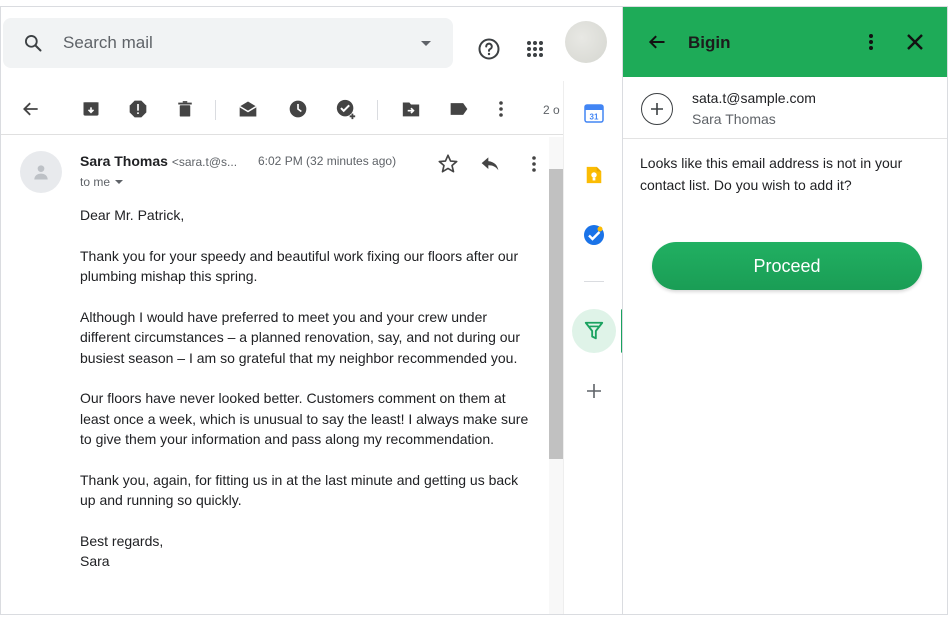 This screenshot has width=952, height=619. Describe the element at coordinates (535, 49) in the screenshot. I see `apps-grid-icon` at that location.